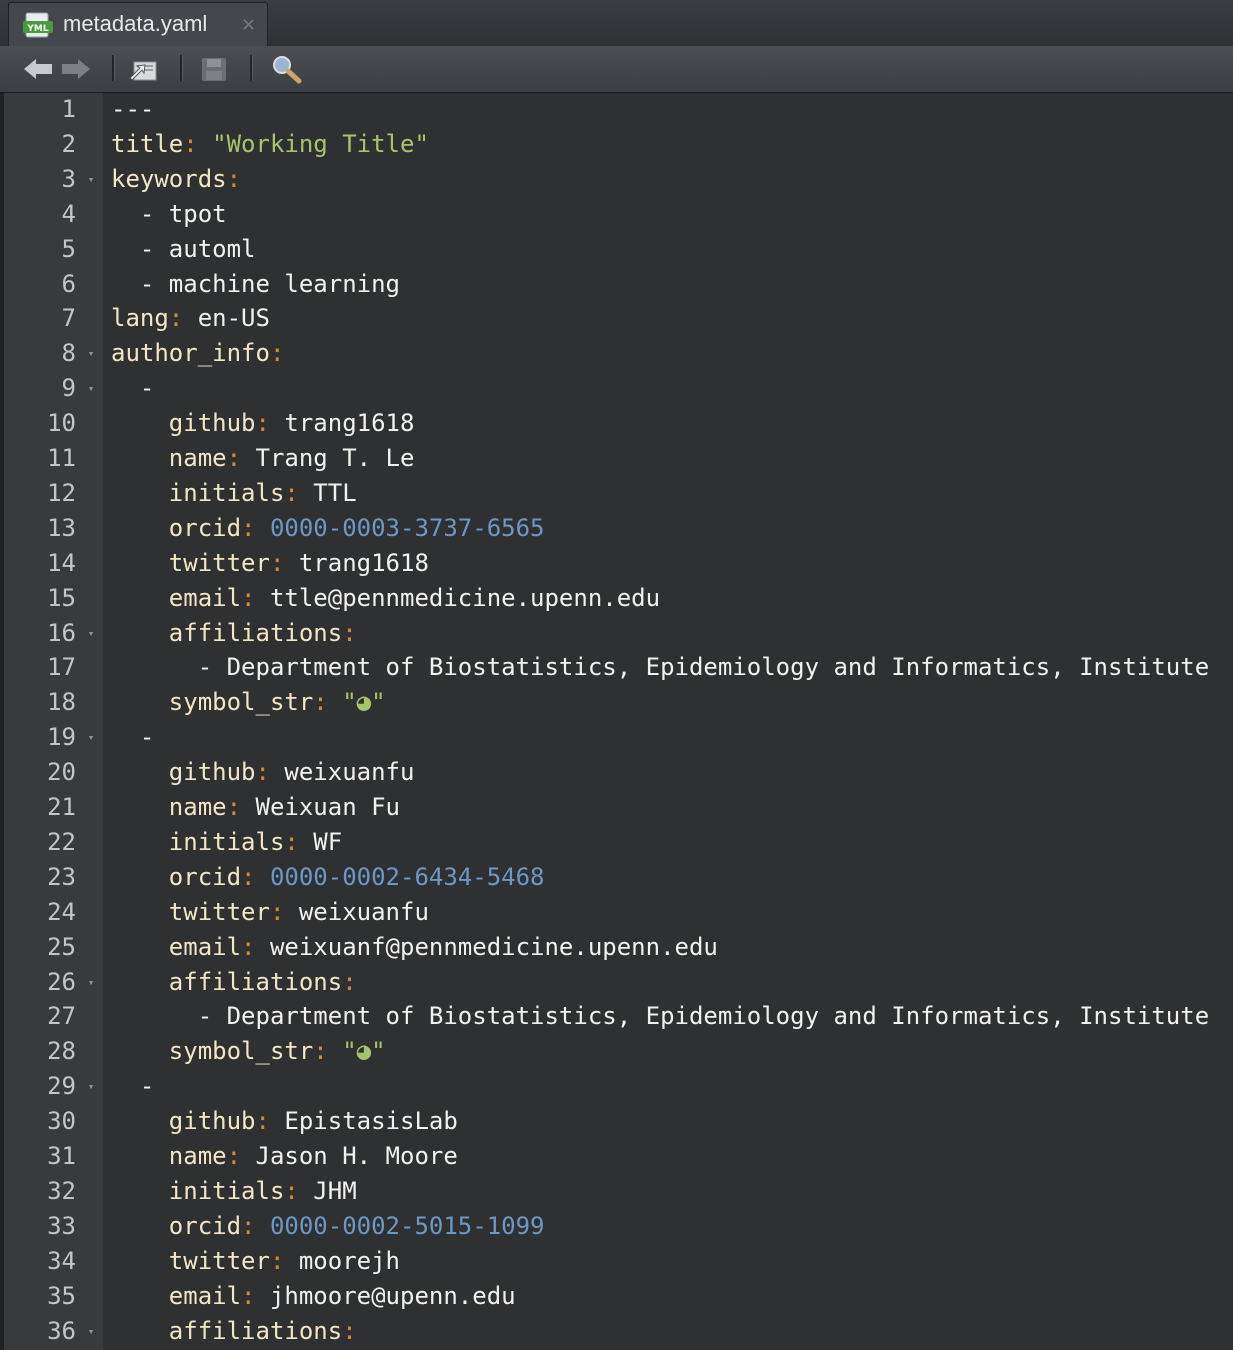  Describe the element at coordinates (68, 178) in the screenshot. I see `line-number: 3` at that location.